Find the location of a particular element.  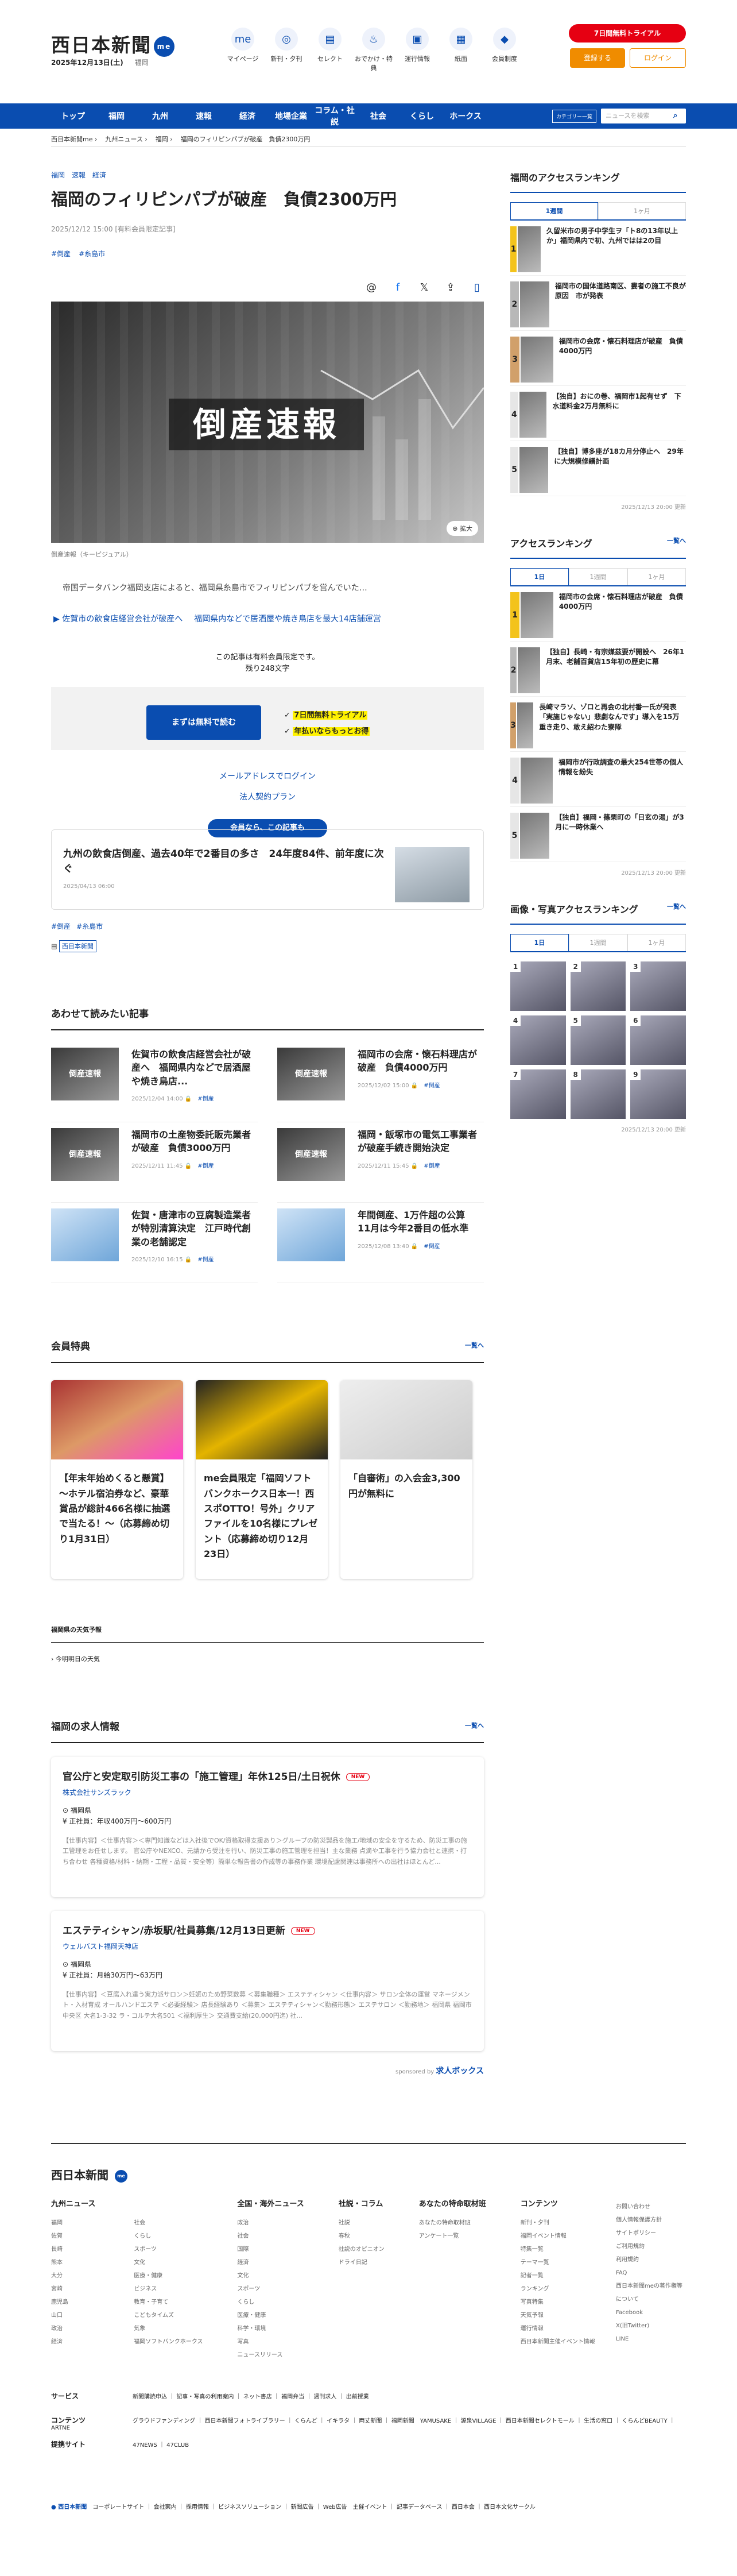

gnav-item: 福岡 is located at coordinates (116, 116).